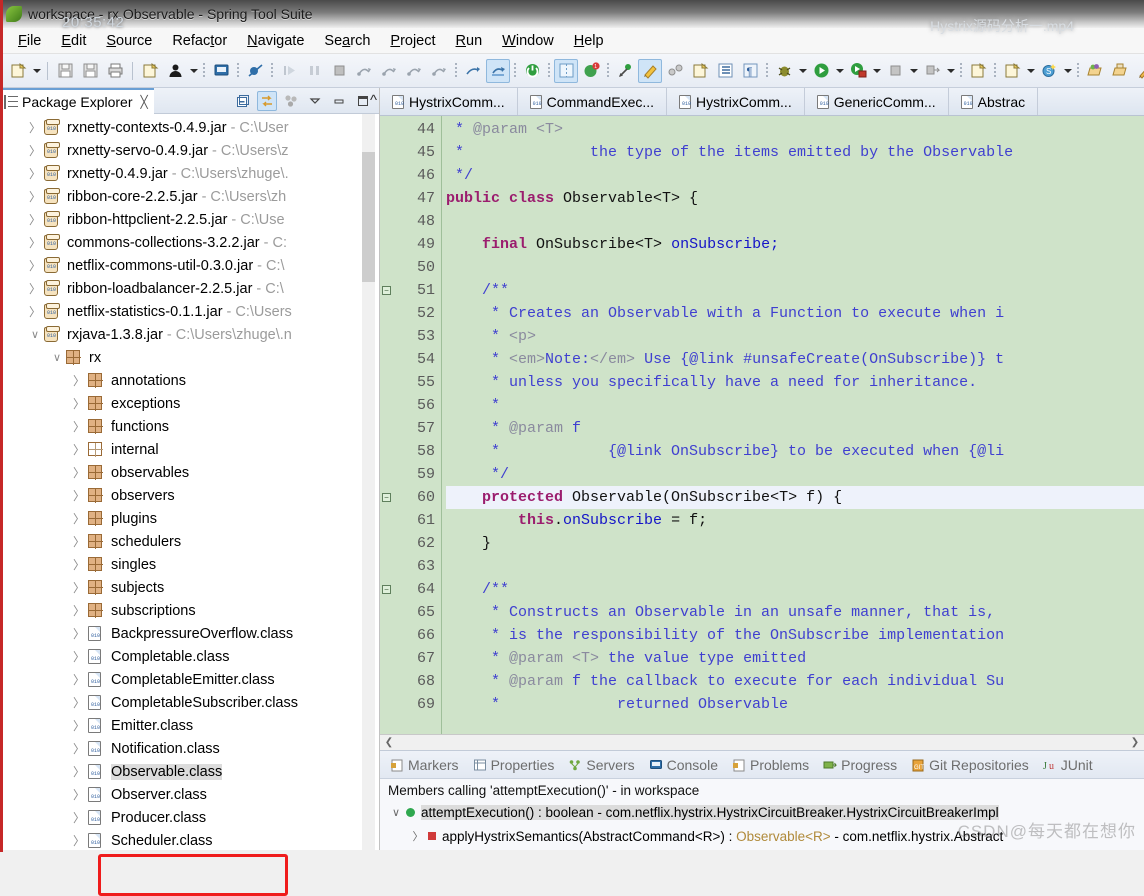 The image size is (1144, 896). What do you see at coordinates (175, 71) in the screenshot?
I see `user-icon` at bounding box center [175, 71].